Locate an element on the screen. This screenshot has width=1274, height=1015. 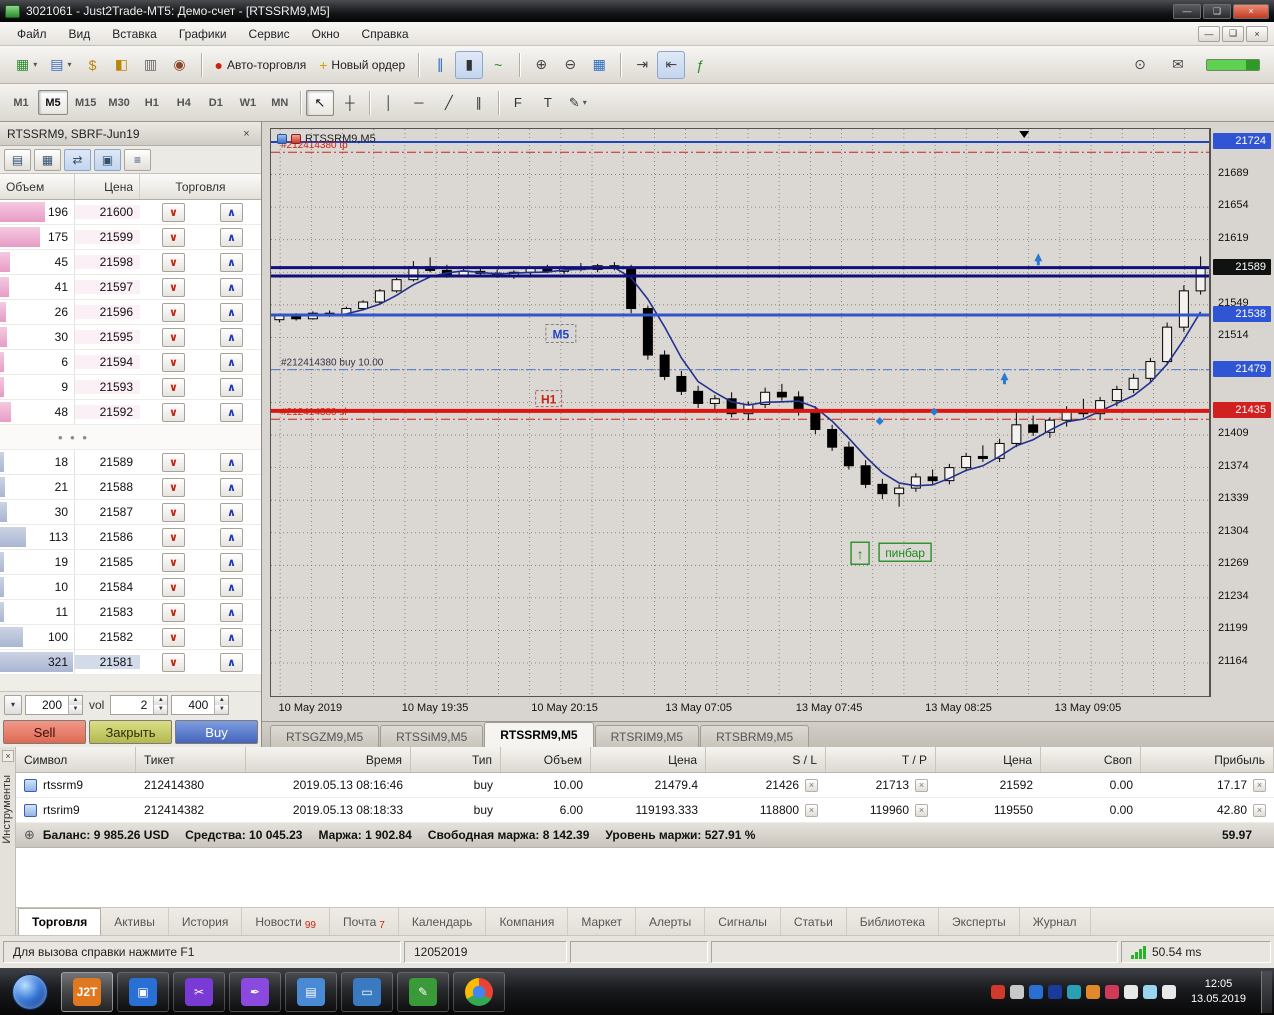
timeframe-m5: M5 is located at coordinates (53, 102).